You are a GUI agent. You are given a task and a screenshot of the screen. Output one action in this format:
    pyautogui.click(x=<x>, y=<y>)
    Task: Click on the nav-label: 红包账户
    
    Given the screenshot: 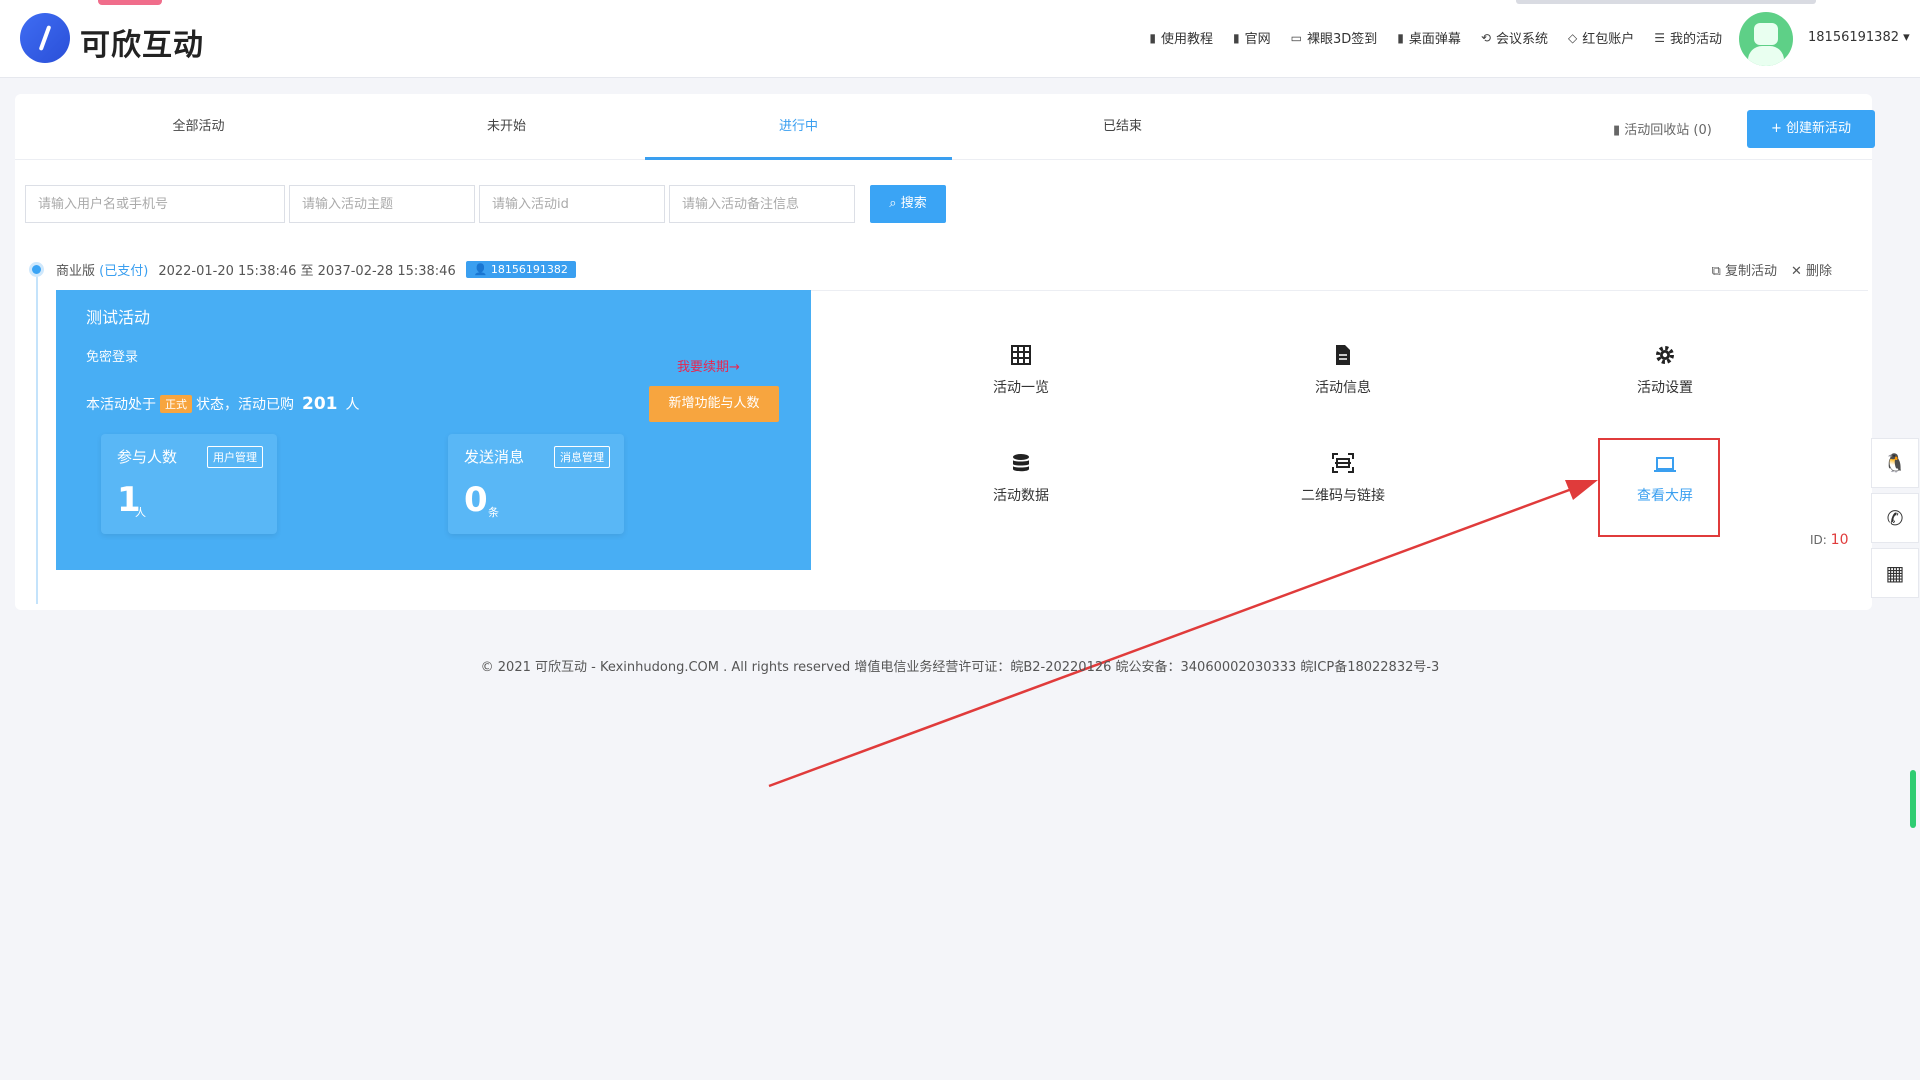 What is the action you would take?
    pyautogui.click(x=1608, y=39)
    